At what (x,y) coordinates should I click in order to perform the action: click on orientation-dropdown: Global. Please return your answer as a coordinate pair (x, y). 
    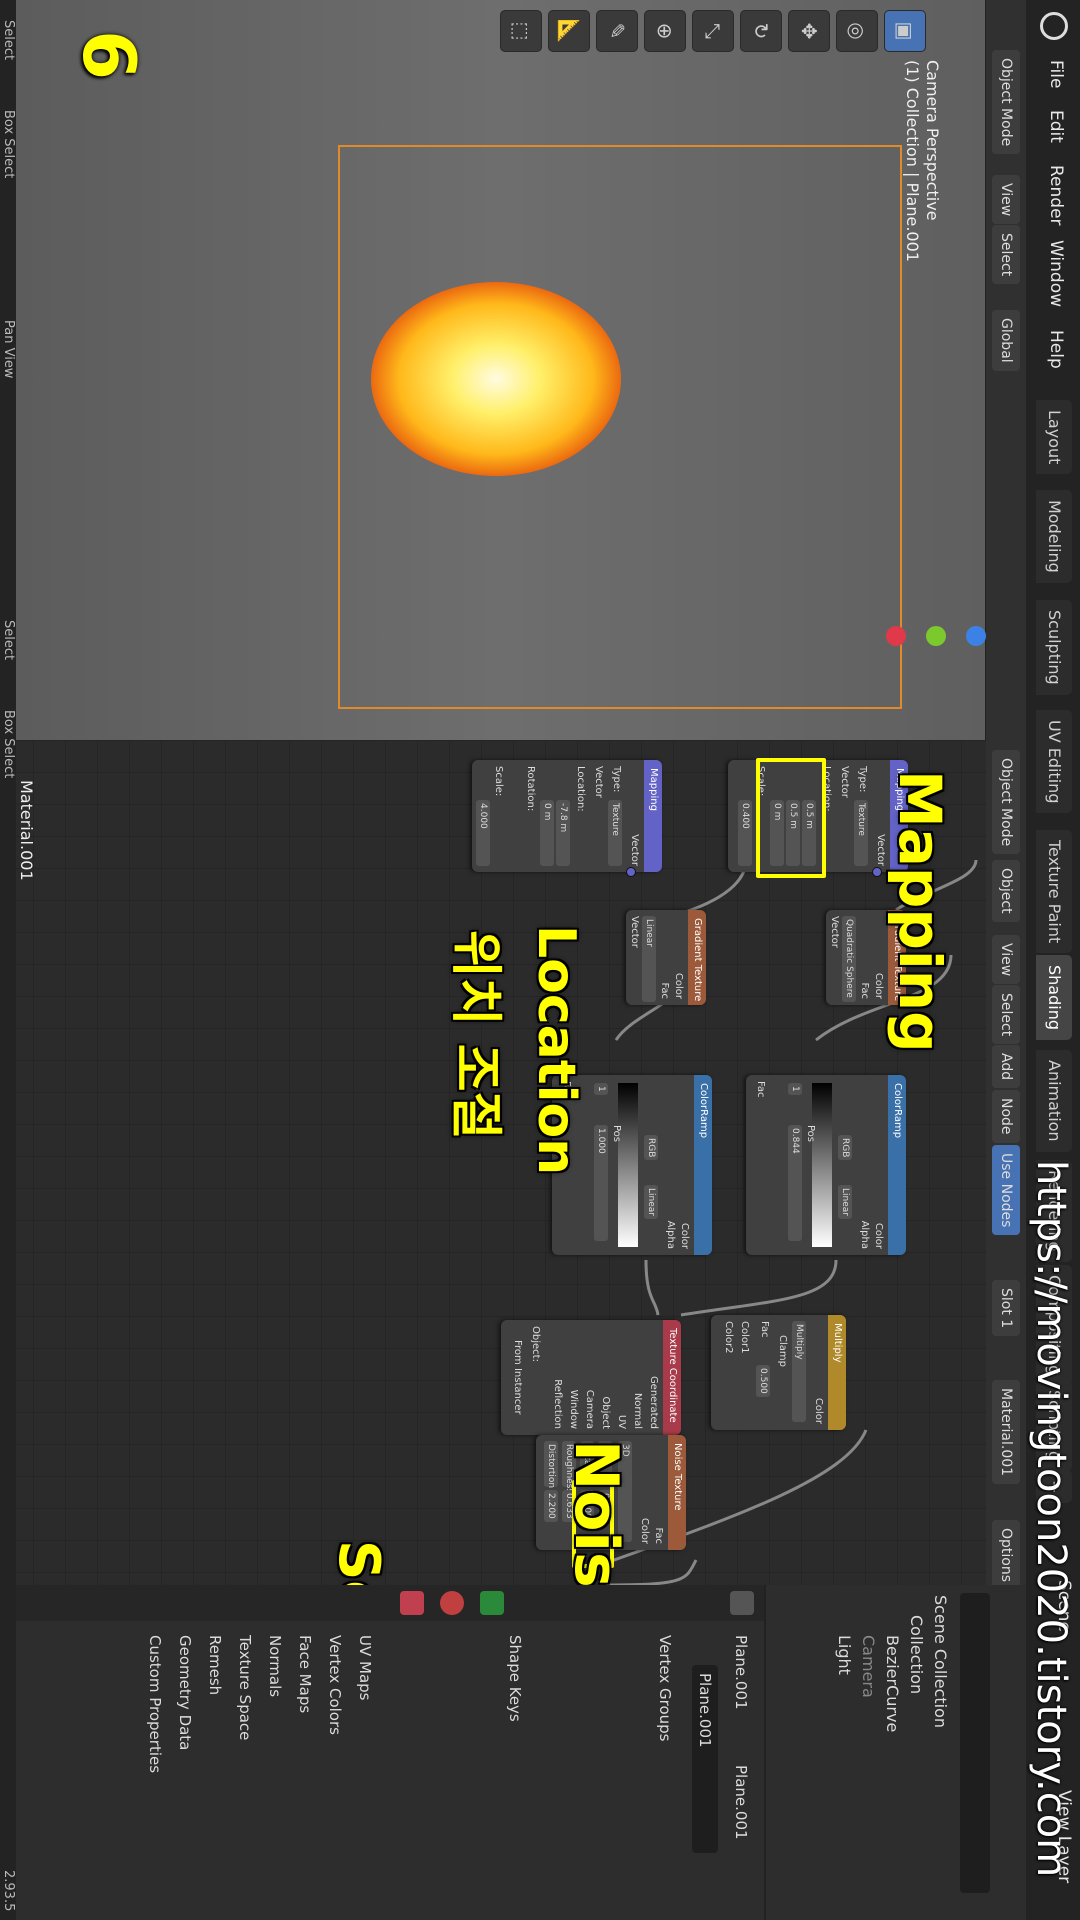
    Looking at the image, I should click on (1006, 340).